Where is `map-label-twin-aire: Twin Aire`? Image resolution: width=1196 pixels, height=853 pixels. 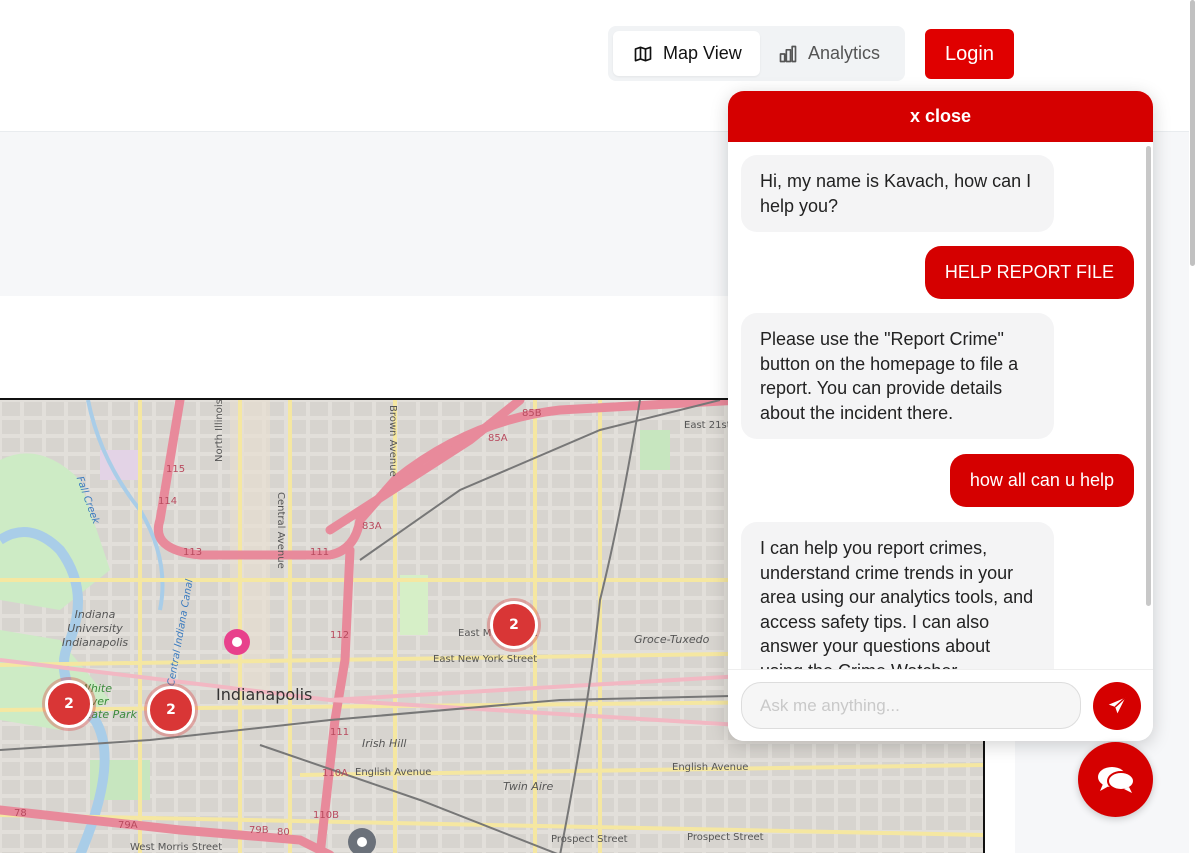
map-label-twin-aire: Twin Aire is located at coordinates (528, 786).